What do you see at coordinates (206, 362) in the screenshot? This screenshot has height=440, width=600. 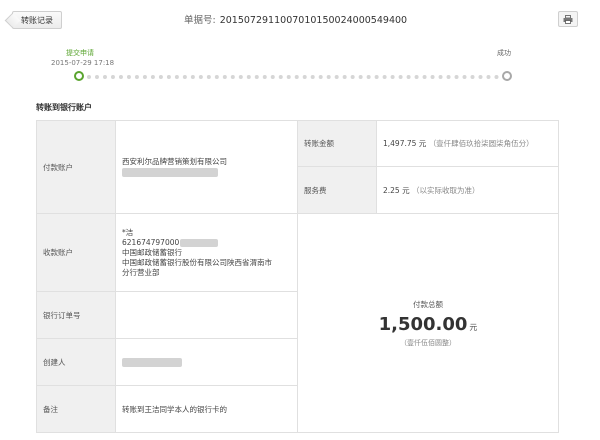 I see `creator-value` at bounding box center [206, 362].